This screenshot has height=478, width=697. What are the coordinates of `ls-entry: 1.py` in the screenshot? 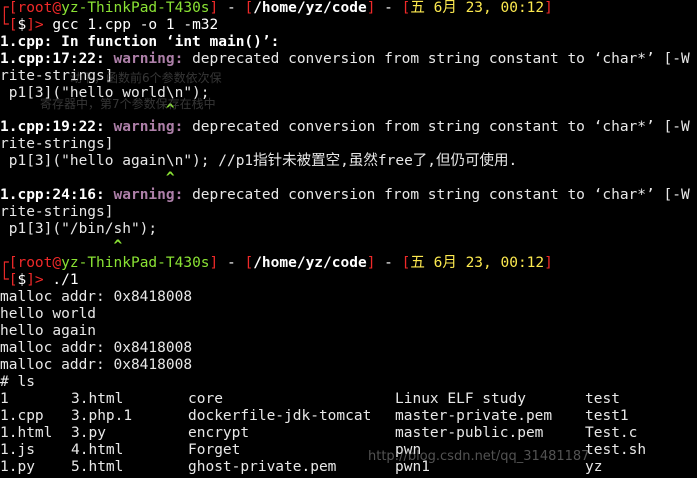 It's located at (17, 467).